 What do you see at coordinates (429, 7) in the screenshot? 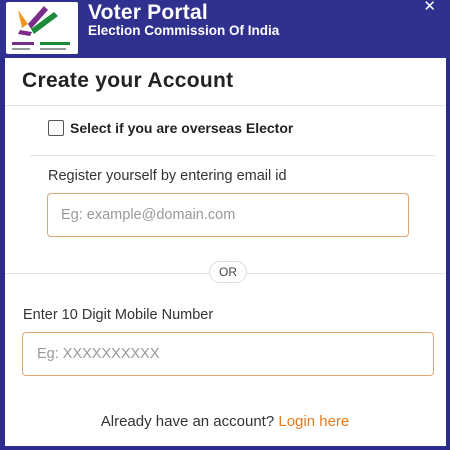
I see `close-icon: ✕` at bounding box center [429, 7].